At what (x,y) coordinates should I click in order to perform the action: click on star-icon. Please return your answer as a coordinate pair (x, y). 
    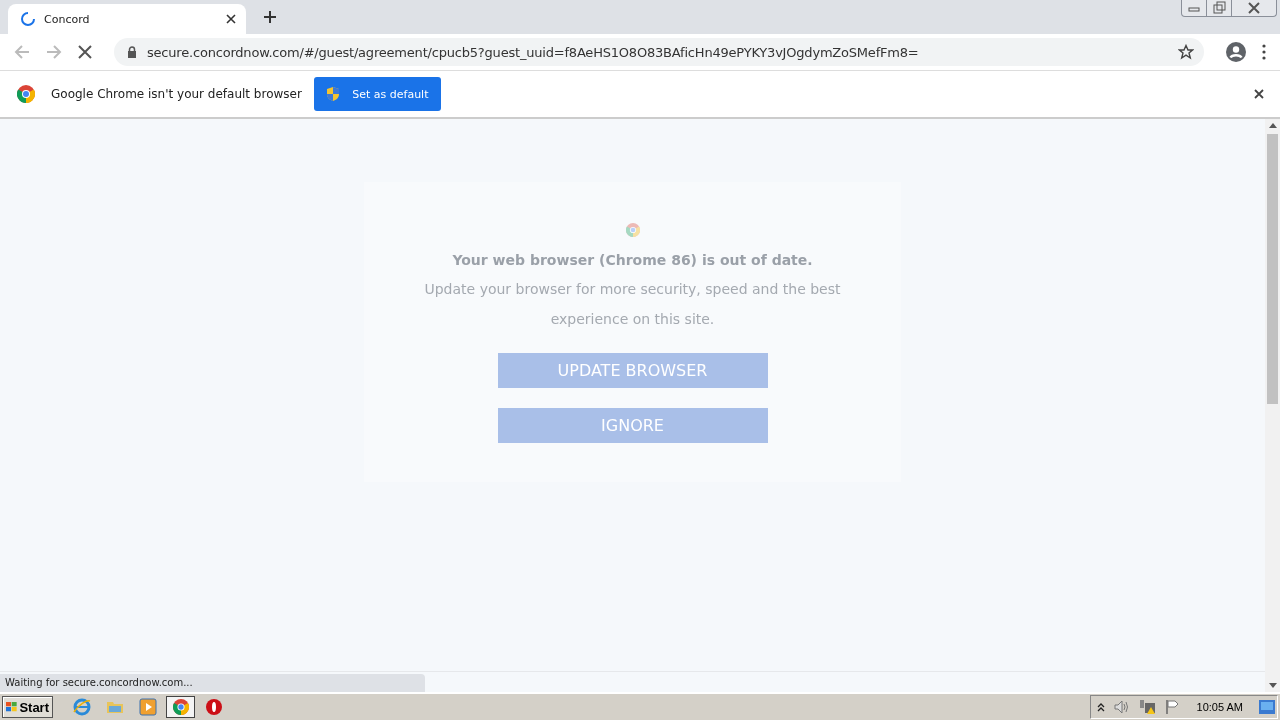
    Looking at the image, I should click on (1186, 52).